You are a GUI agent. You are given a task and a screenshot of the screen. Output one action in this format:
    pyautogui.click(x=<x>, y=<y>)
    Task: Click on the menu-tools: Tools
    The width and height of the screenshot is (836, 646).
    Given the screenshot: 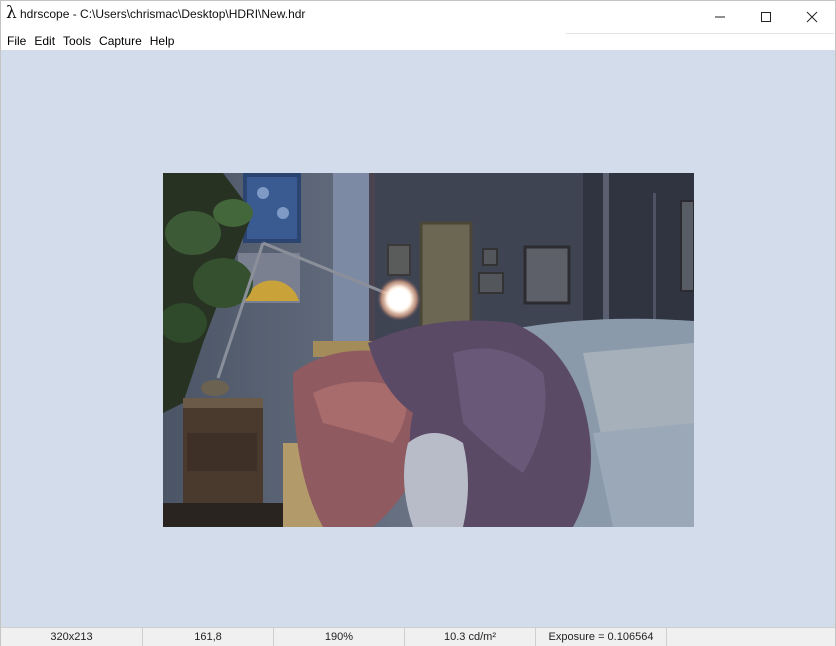 What is the action you would take?
    pyautogui.click(x=77, y=41)
    